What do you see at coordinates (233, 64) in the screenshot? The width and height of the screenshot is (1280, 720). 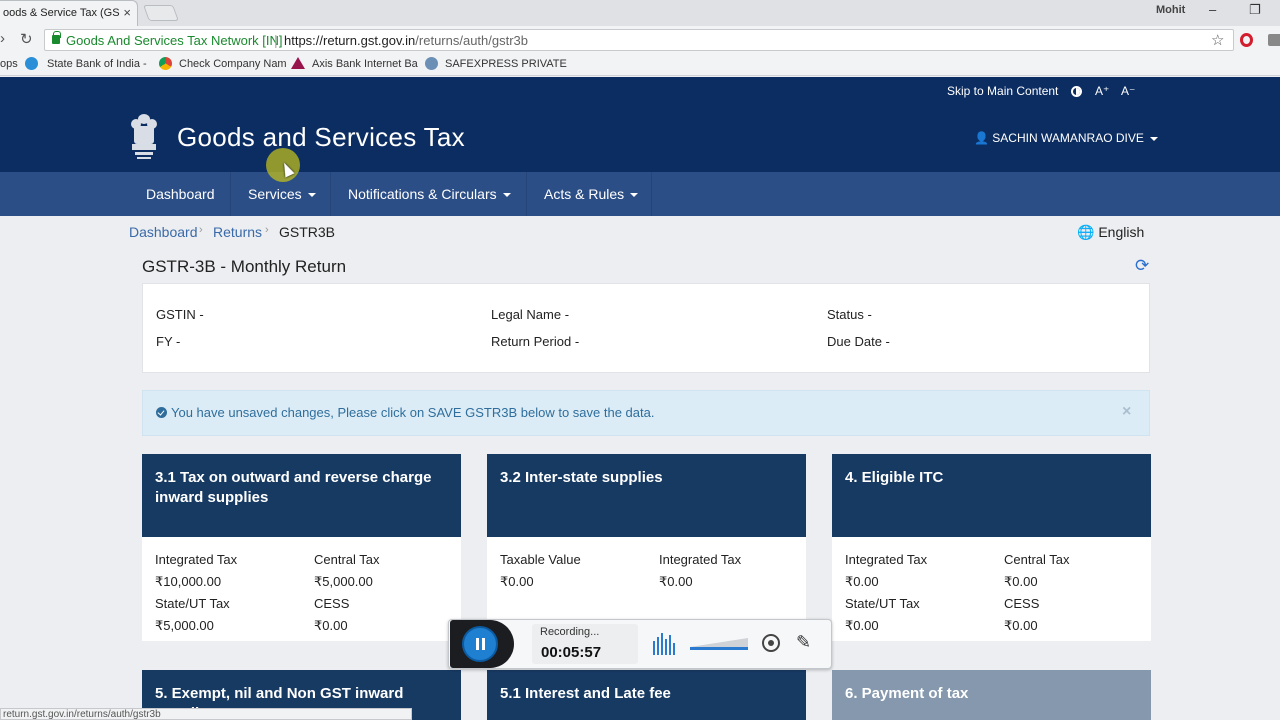 I see `bookmark-check-company: Check Company Nam` at bounding box center [233, 64].